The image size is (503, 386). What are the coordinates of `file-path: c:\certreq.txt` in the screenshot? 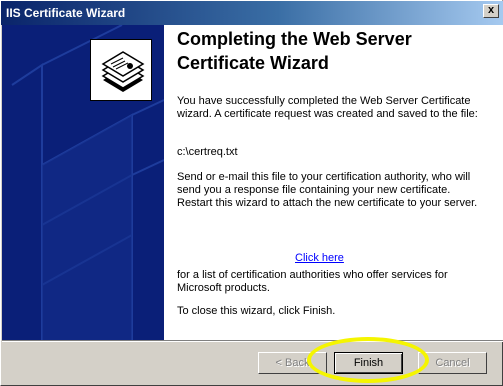 It's located at (207, 152).